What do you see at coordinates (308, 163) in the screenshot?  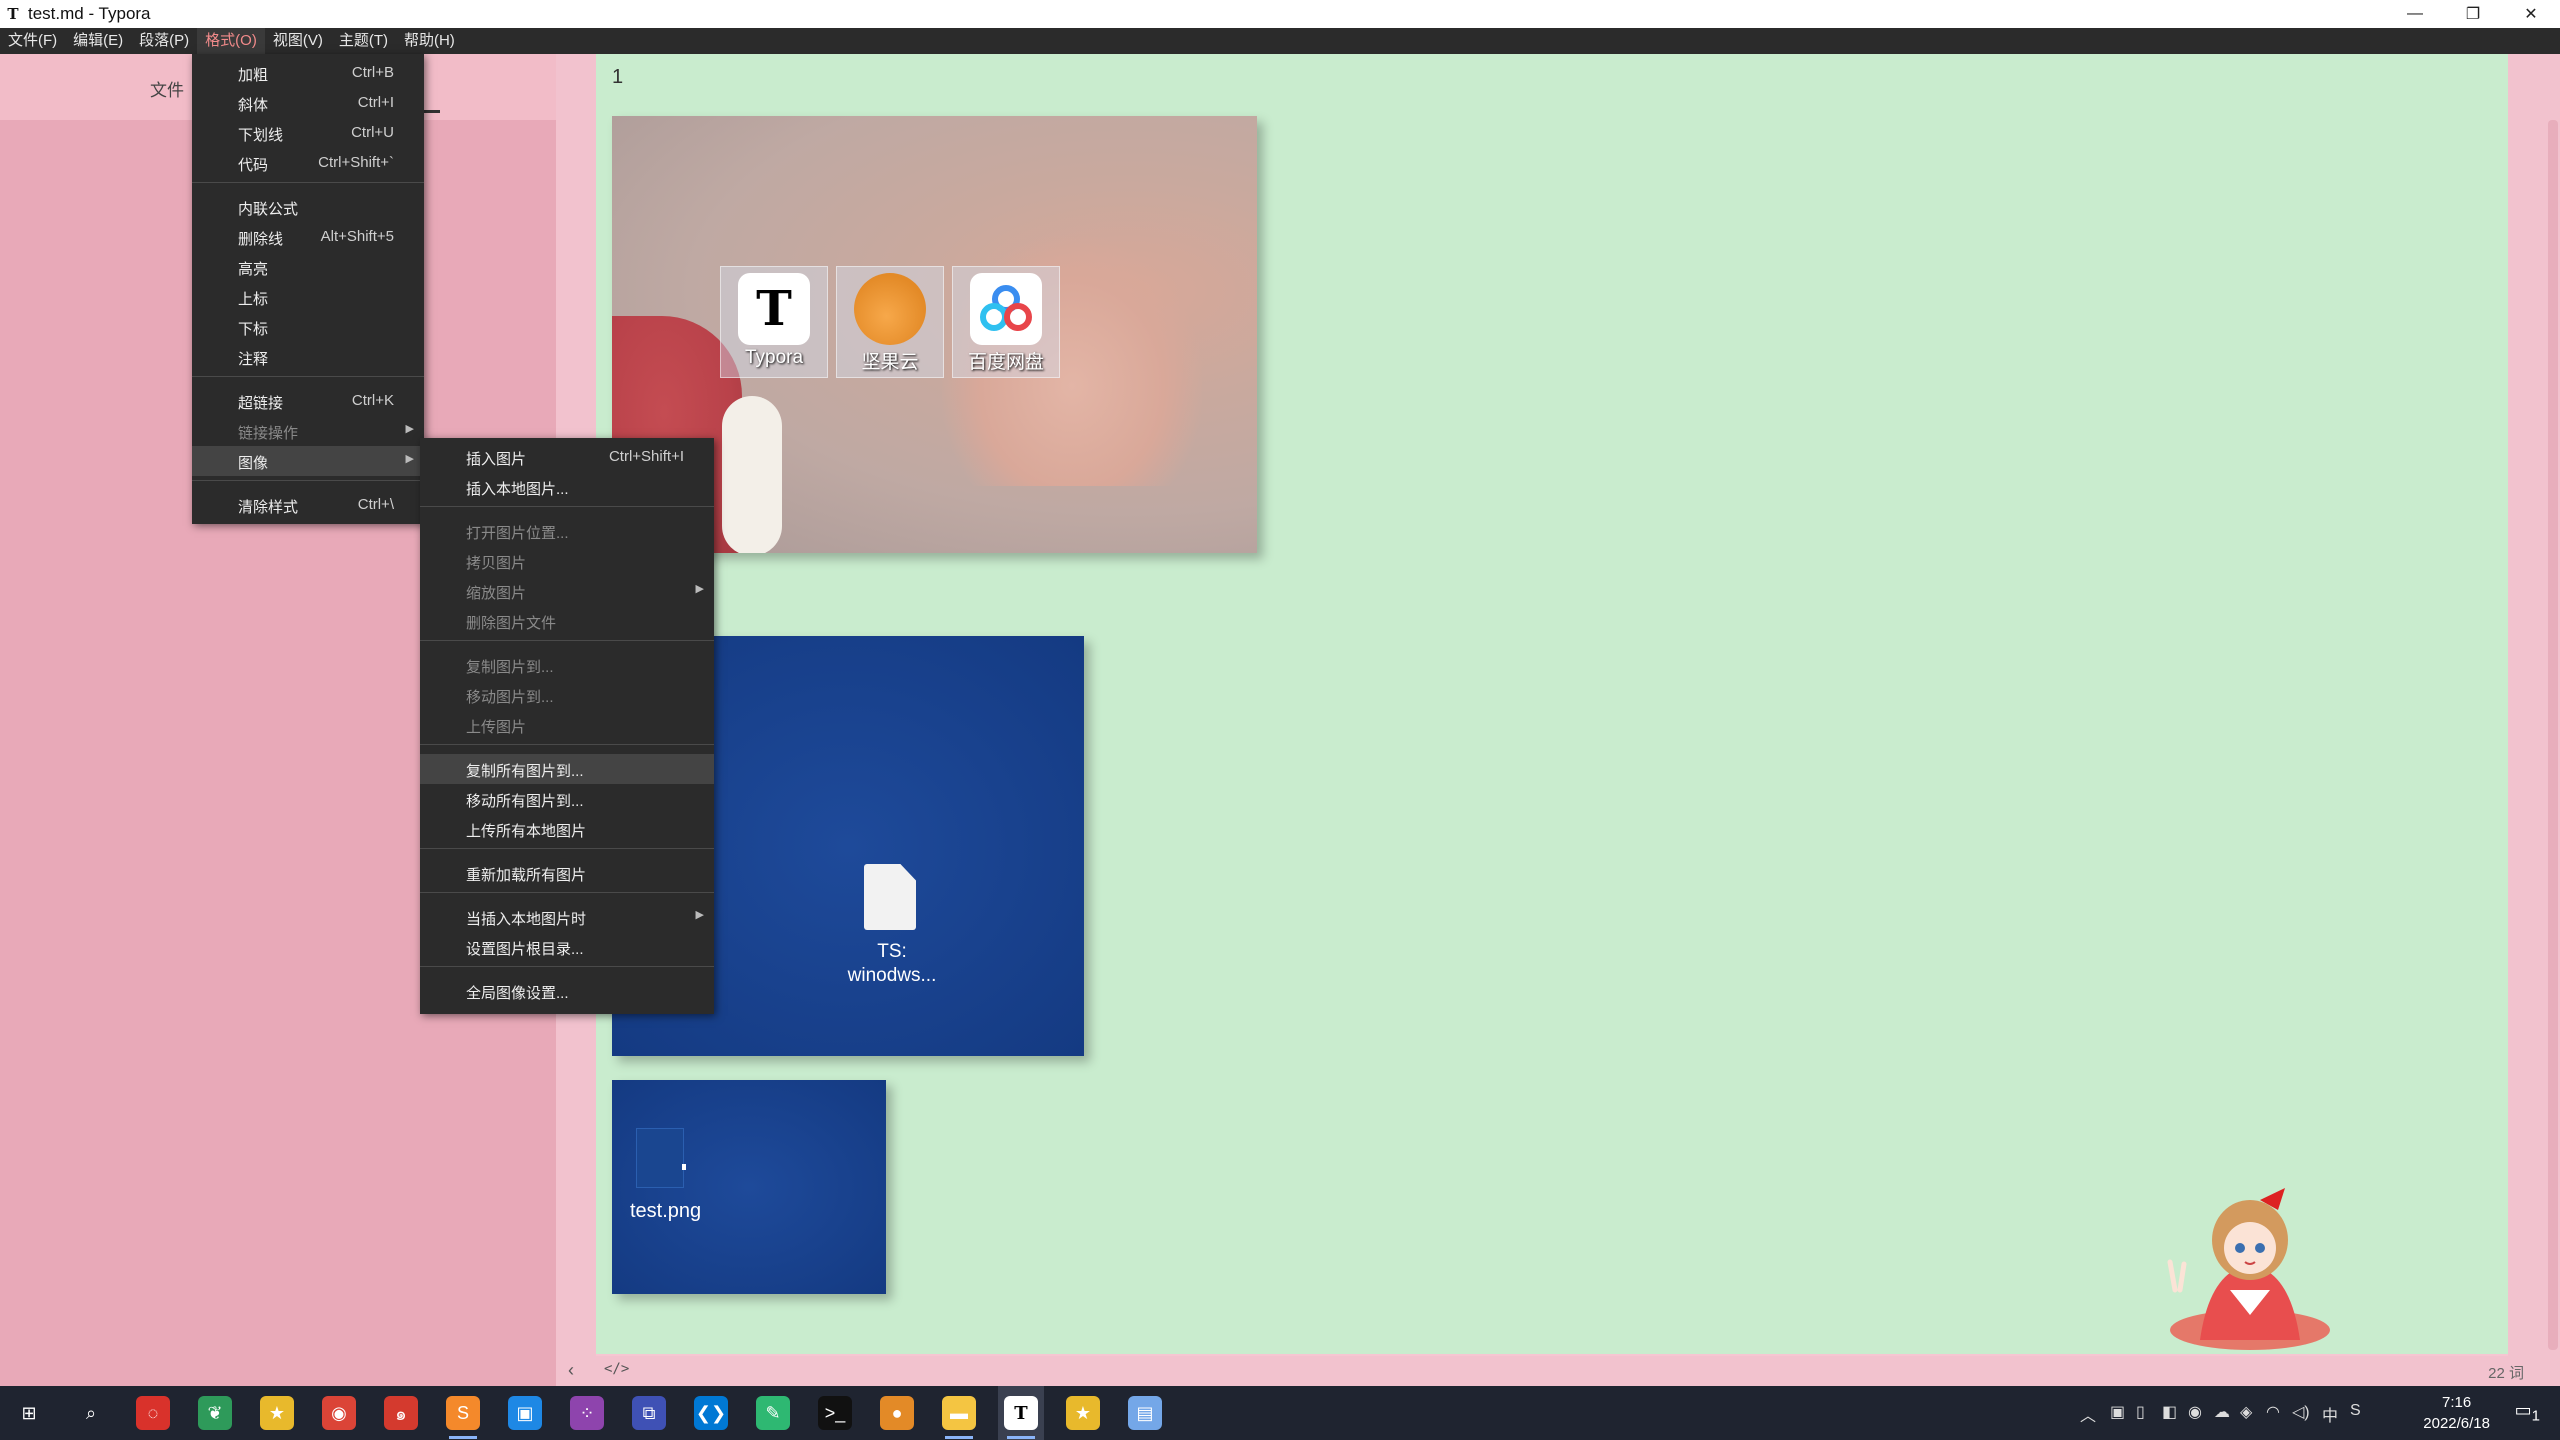 I see `menu-item-code: 代码 Ctrl+Shift+`` at bounding box center [308, 163].